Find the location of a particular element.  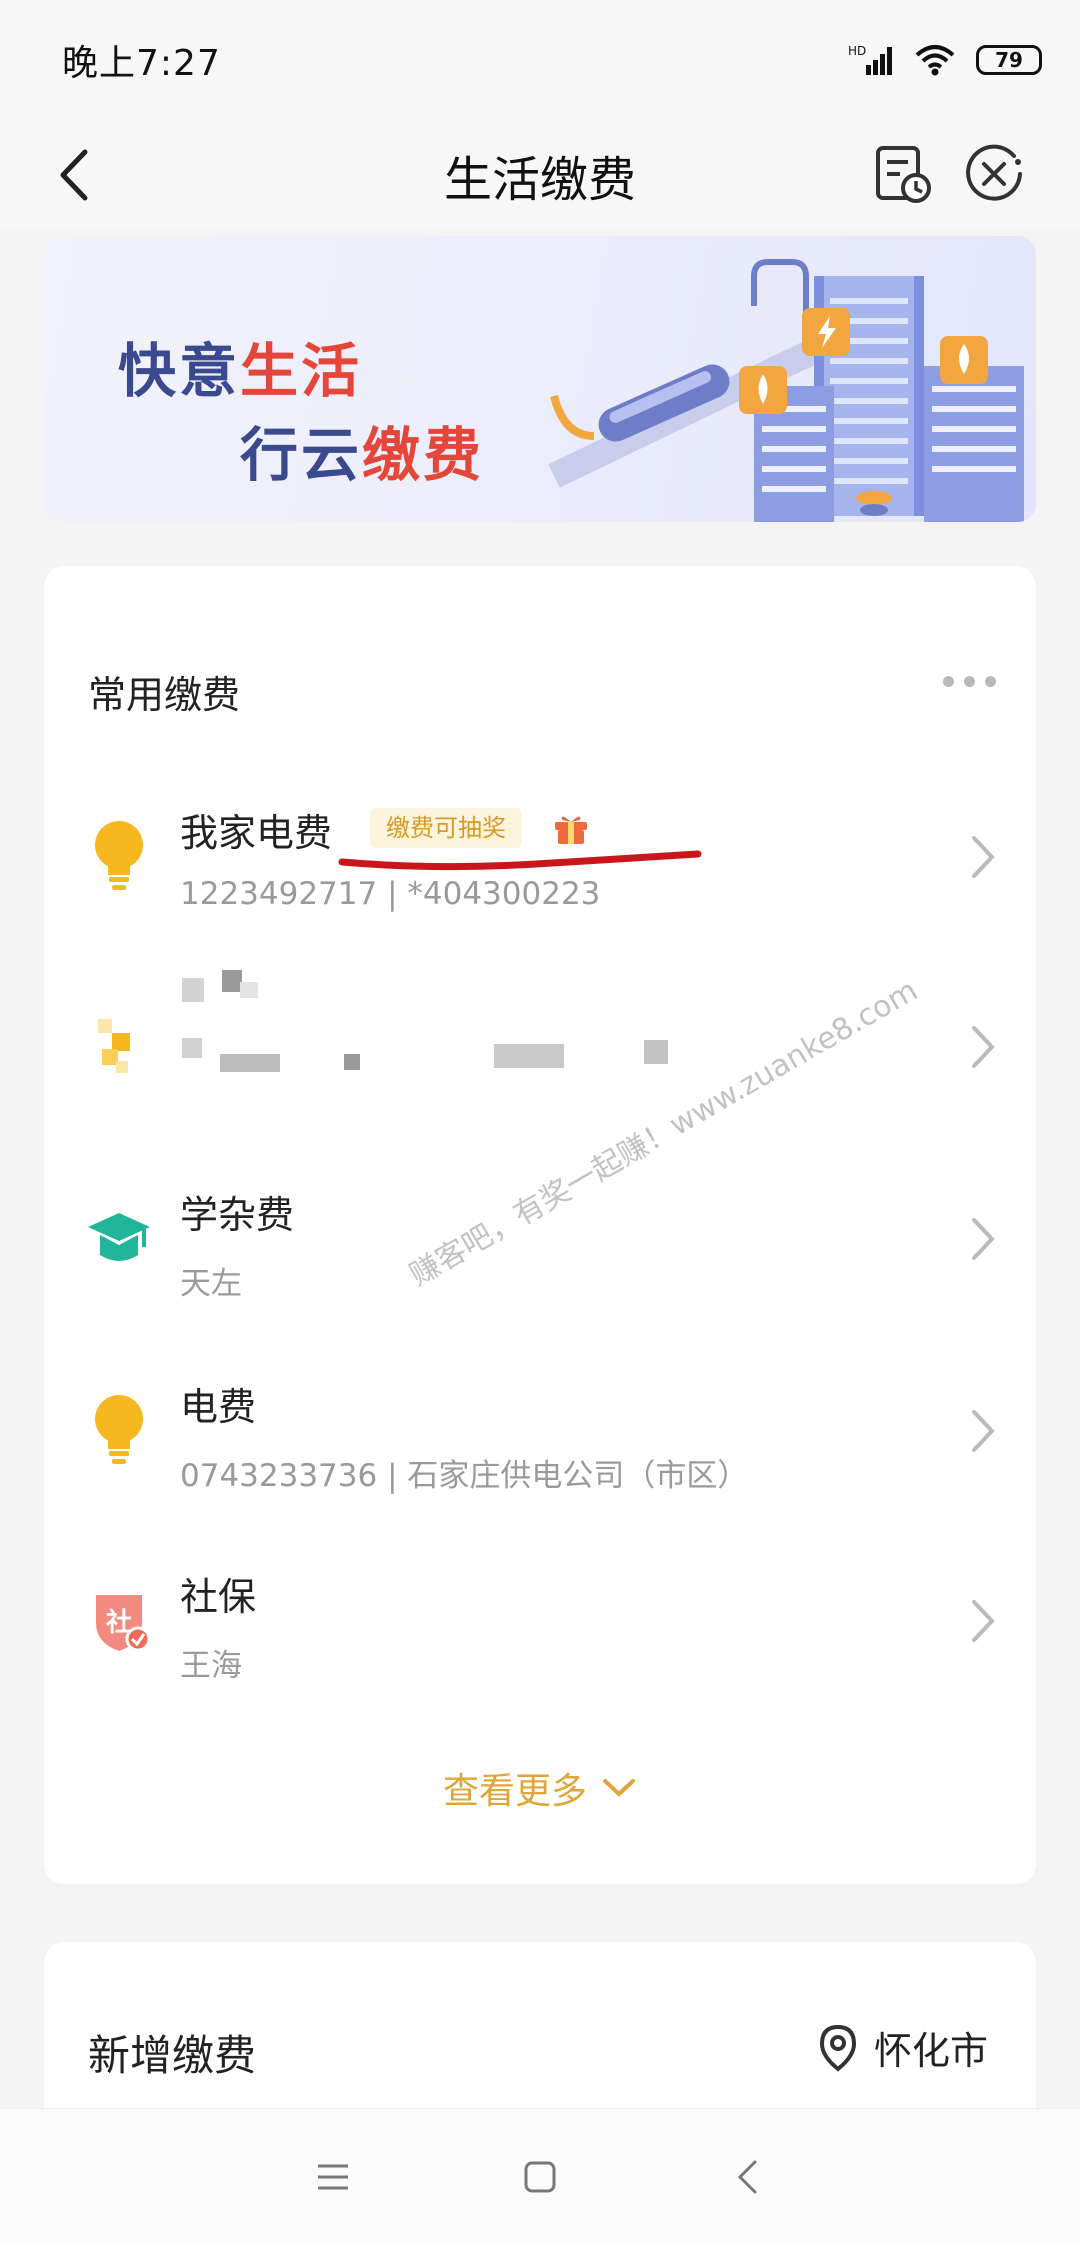

system-back-button is located at coordinates (747, 2177).